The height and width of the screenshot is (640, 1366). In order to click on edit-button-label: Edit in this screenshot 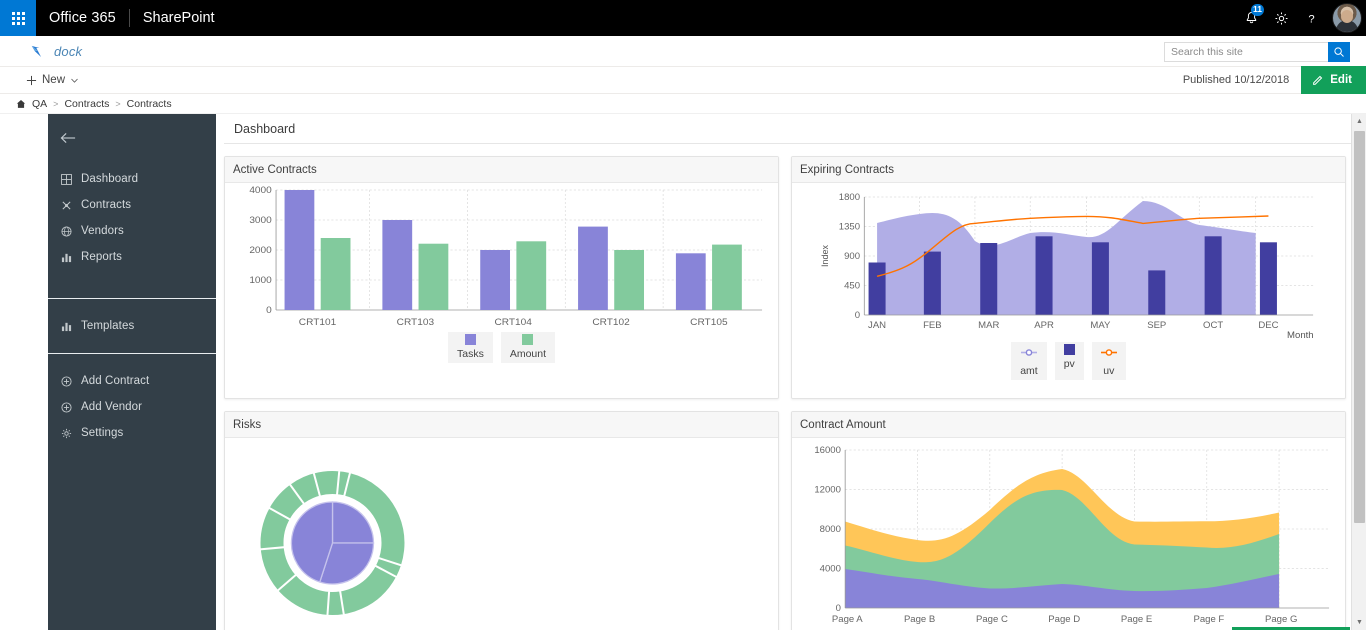, I will do `click(1341, 80)`.